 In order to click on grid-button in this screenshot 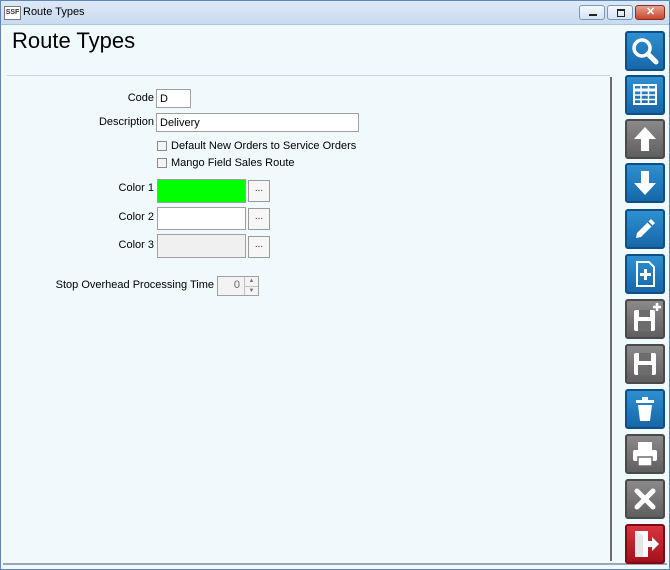, I will do `click(645, 95)`.